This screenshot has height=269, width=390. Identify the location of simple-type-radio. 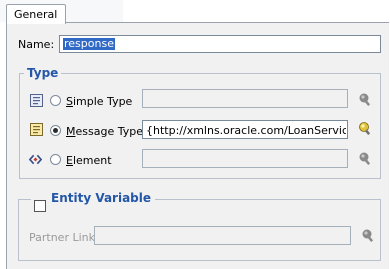
(55, 100).